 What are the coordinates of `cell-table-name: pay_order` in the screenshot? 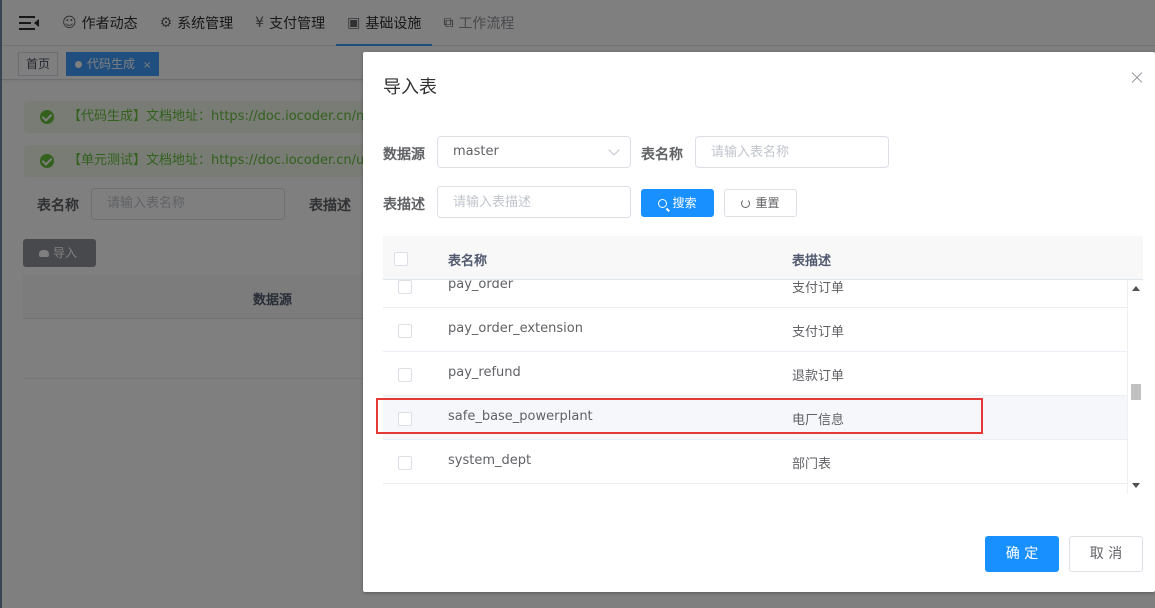 It's located at (481, 286).